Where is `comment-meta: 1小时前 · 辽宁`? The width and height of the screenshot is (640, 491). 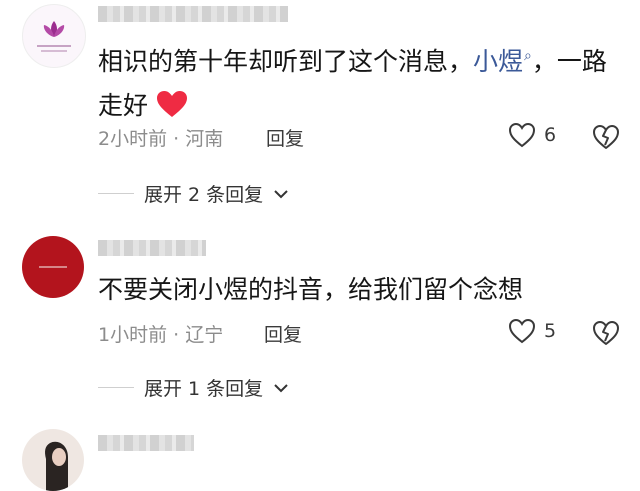
comment-meta: 1小时前 · 辽宁 is located at coordinates (160, 333).